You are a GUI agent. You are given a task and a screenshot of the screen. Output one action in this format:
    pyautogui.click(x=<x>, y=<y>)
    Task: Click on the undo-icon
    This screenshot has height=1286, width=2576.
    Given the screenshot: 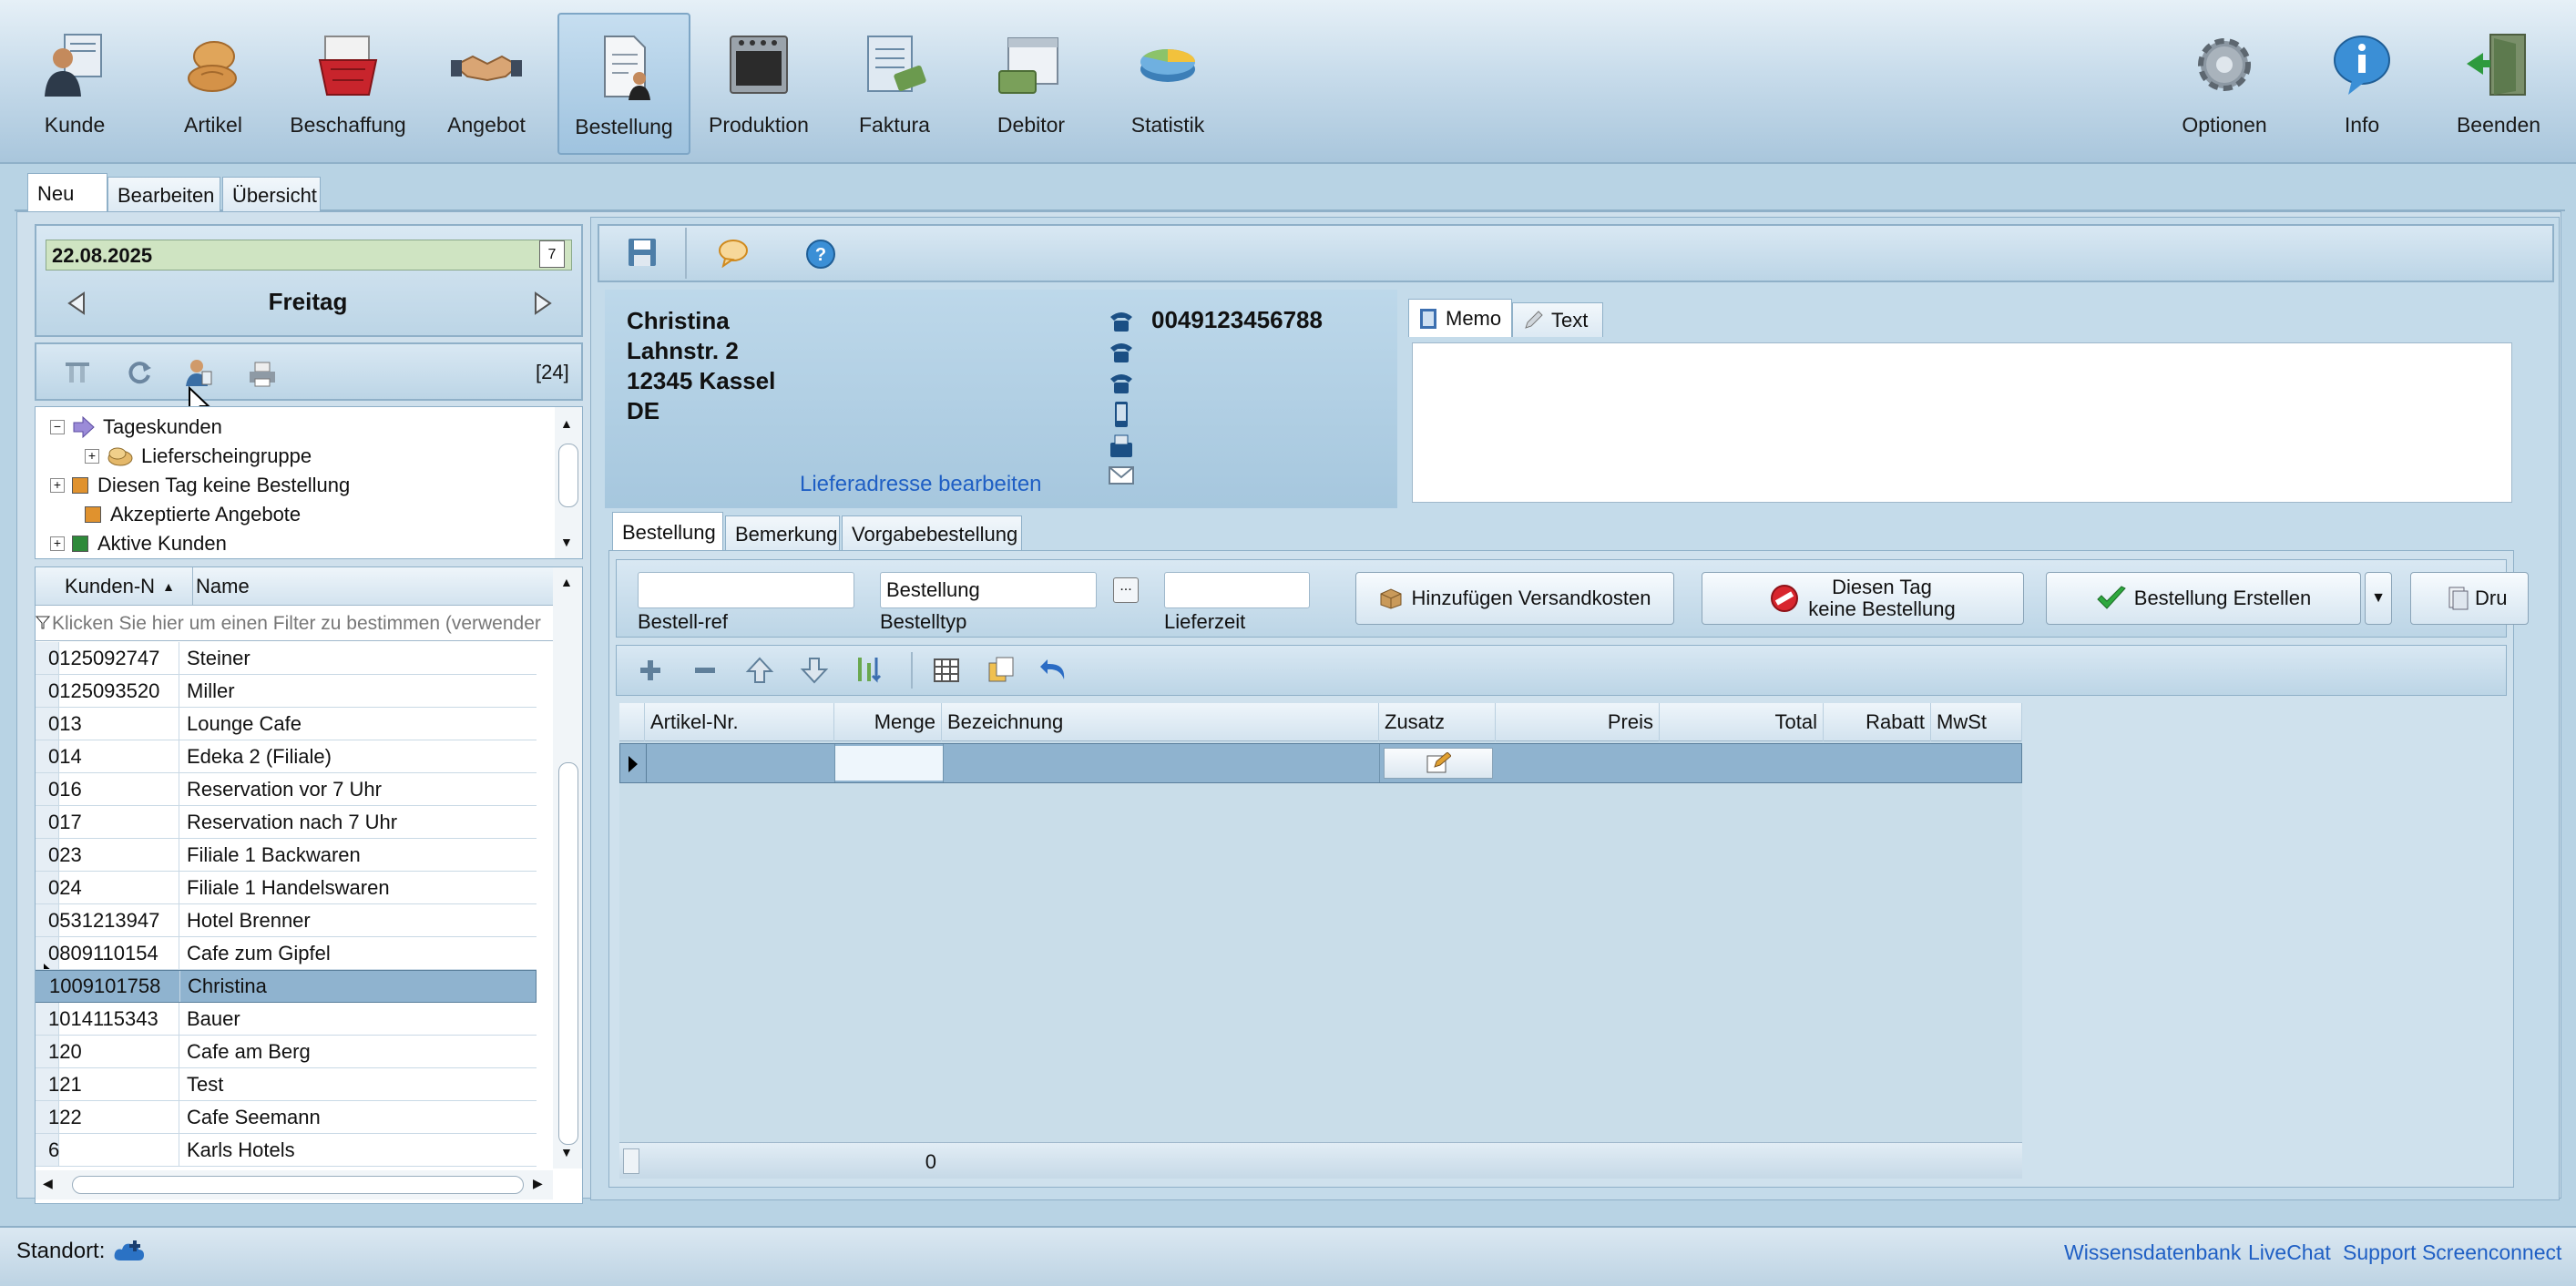 What is the action you would take?
    pyautogui.click(x=1054, y=669)
    